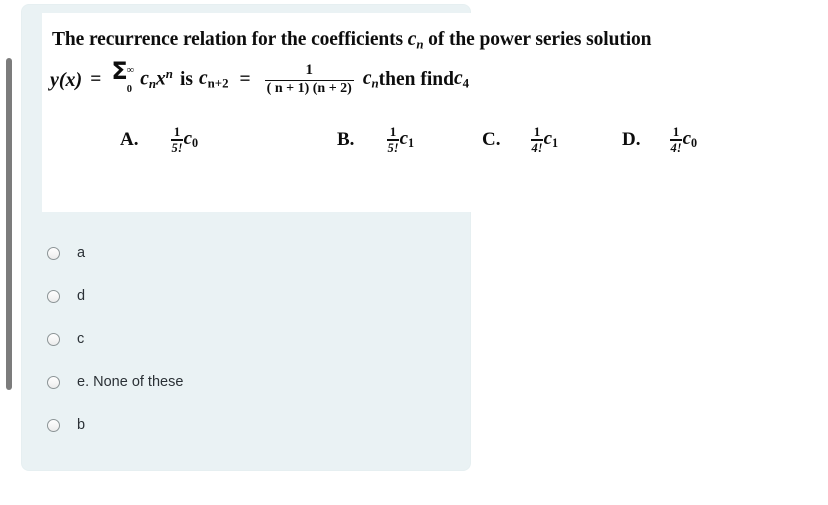  I want to click on series-exponent: n, so click(169, 74).